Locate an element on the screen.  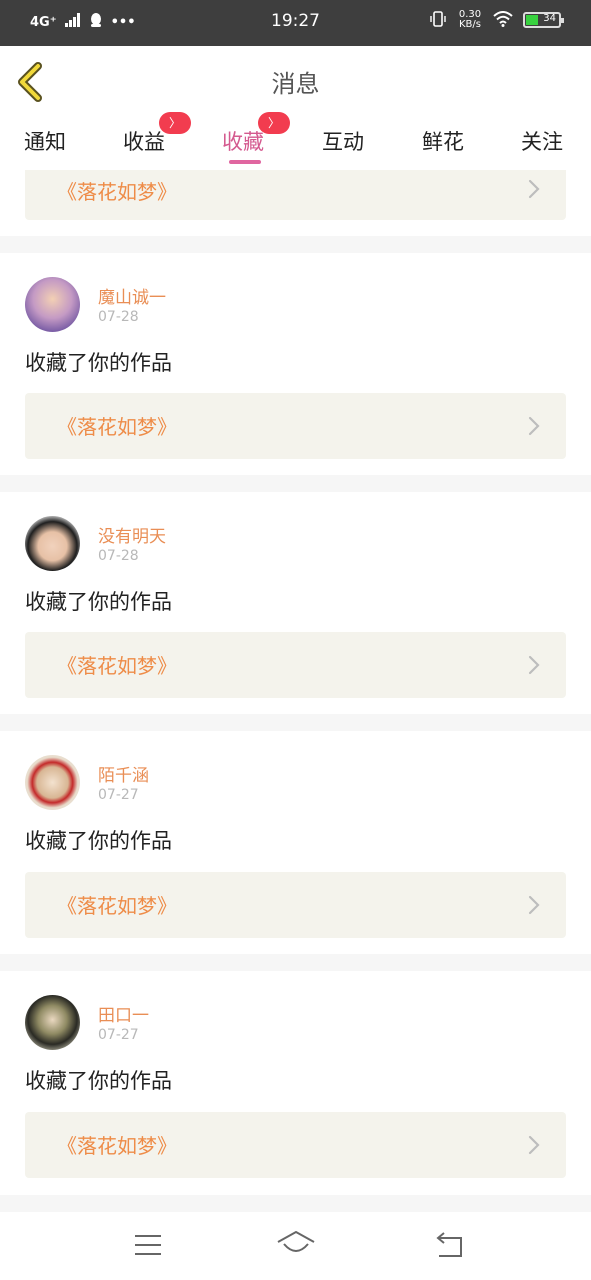
tab-following: 关注 is located at coordinates (542, 141).